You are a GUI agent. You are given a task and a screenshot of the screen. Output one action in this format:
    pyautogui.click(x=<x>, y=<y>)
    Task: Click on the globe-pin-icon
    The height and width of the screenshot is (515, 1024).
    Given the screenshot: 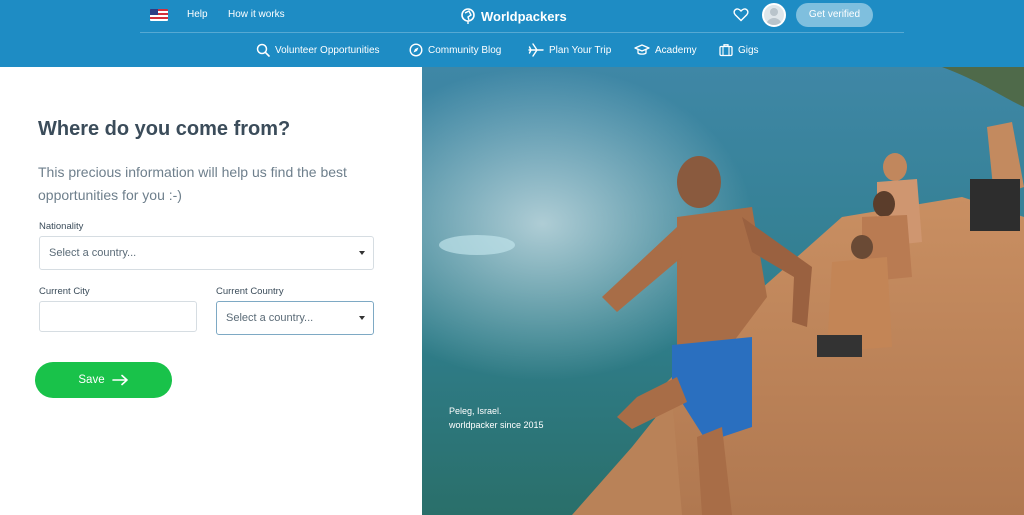 What is the action you would take?
    pyautogui.click(x=468, y=16)
    